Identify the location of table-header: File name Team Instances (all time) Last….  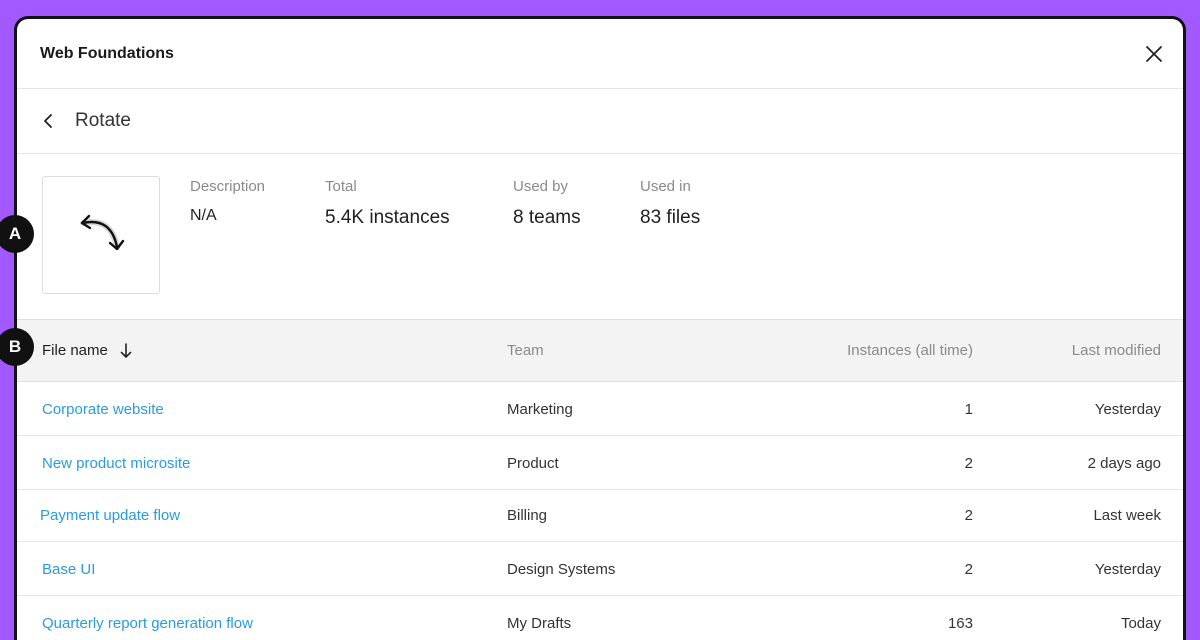
(600, 351).